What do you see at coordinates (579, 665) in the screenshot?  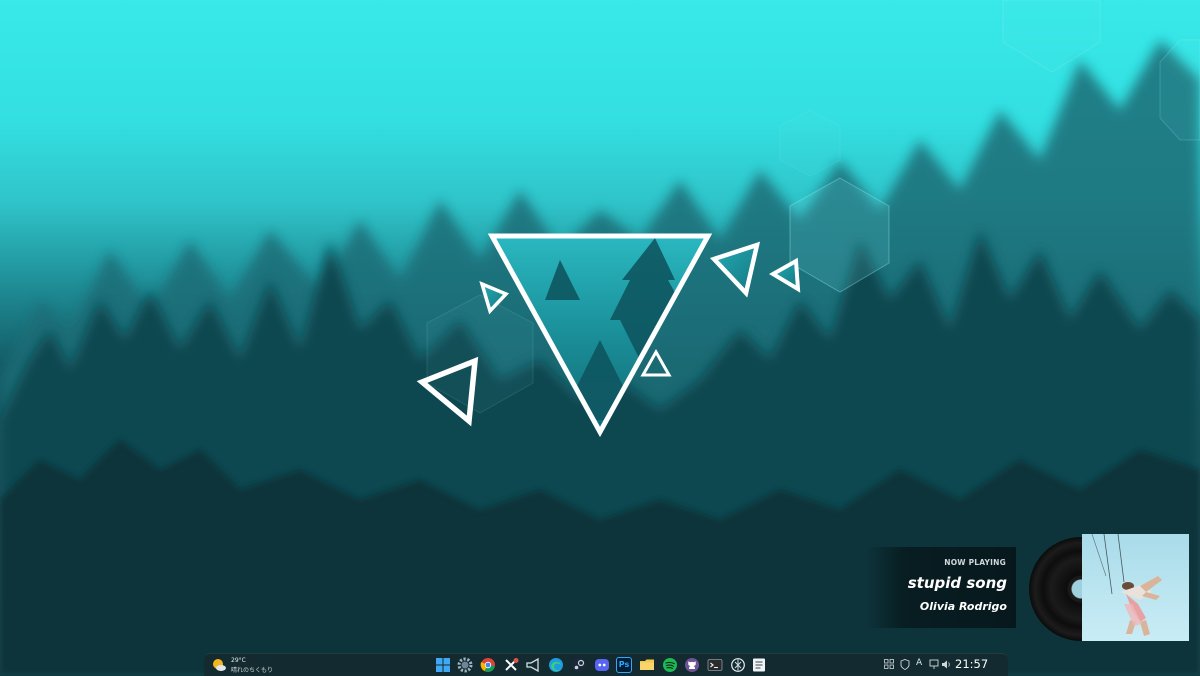 I see `steam-icon` at bounding box center [579, 665].